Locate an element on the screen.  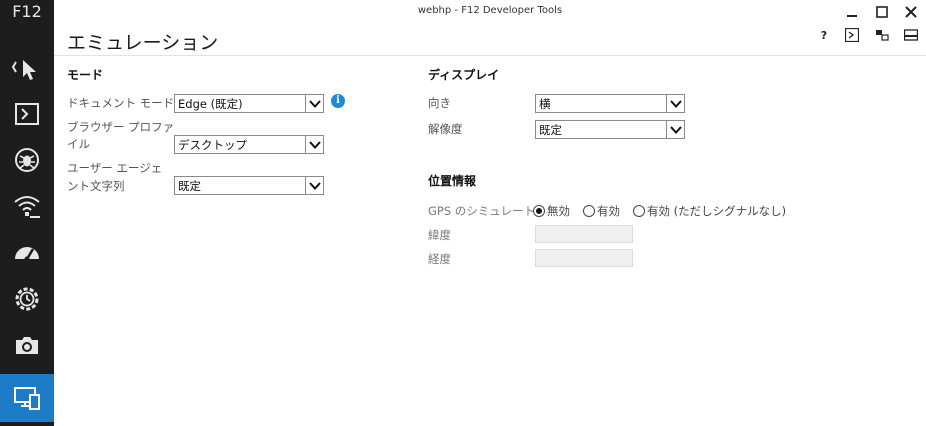
bug-icon is located at coordinates (27, 160).